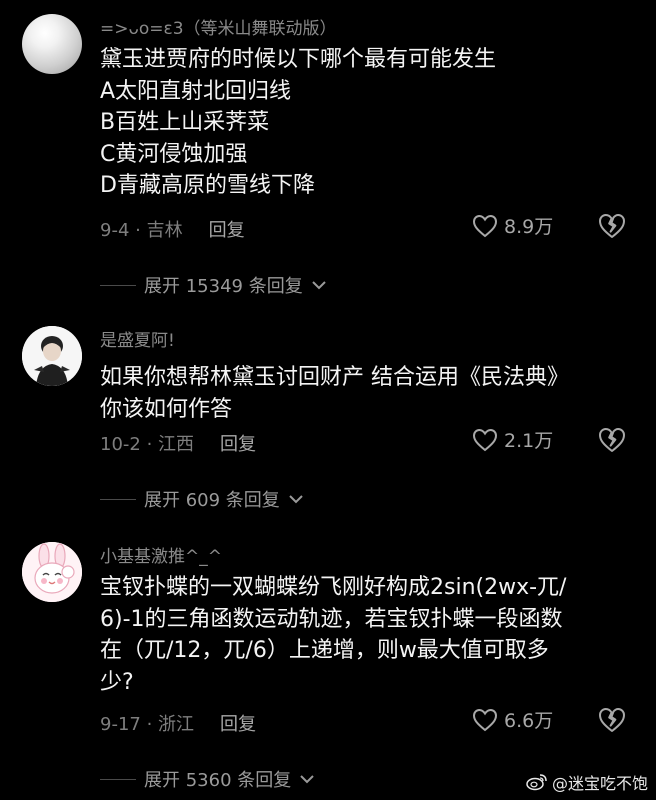 The image size is (656, 800). I want to click on weibo-logo-icon, so click(536, 782).